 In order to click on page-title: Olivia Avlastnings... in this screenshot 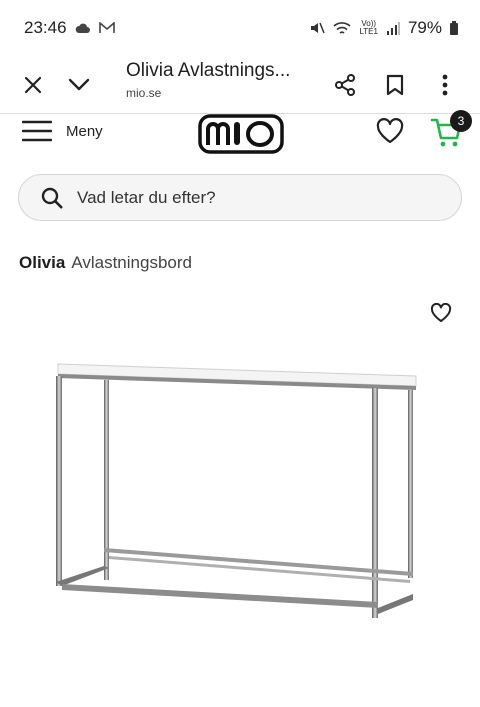, I will do `click(208, 70)`.